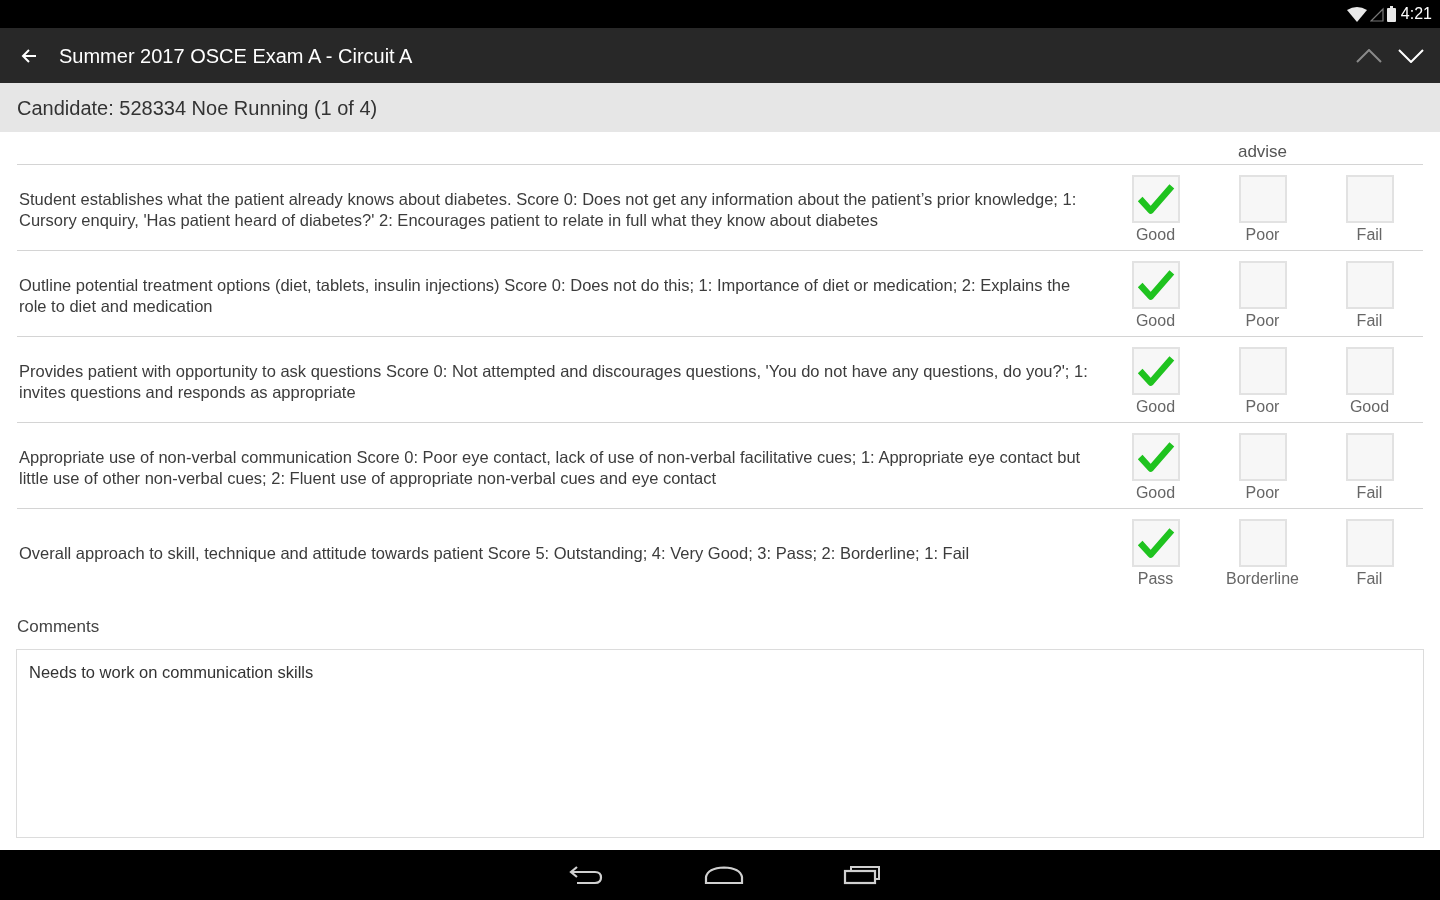  I want to click on recent-apps-icon, so click(862, 875).